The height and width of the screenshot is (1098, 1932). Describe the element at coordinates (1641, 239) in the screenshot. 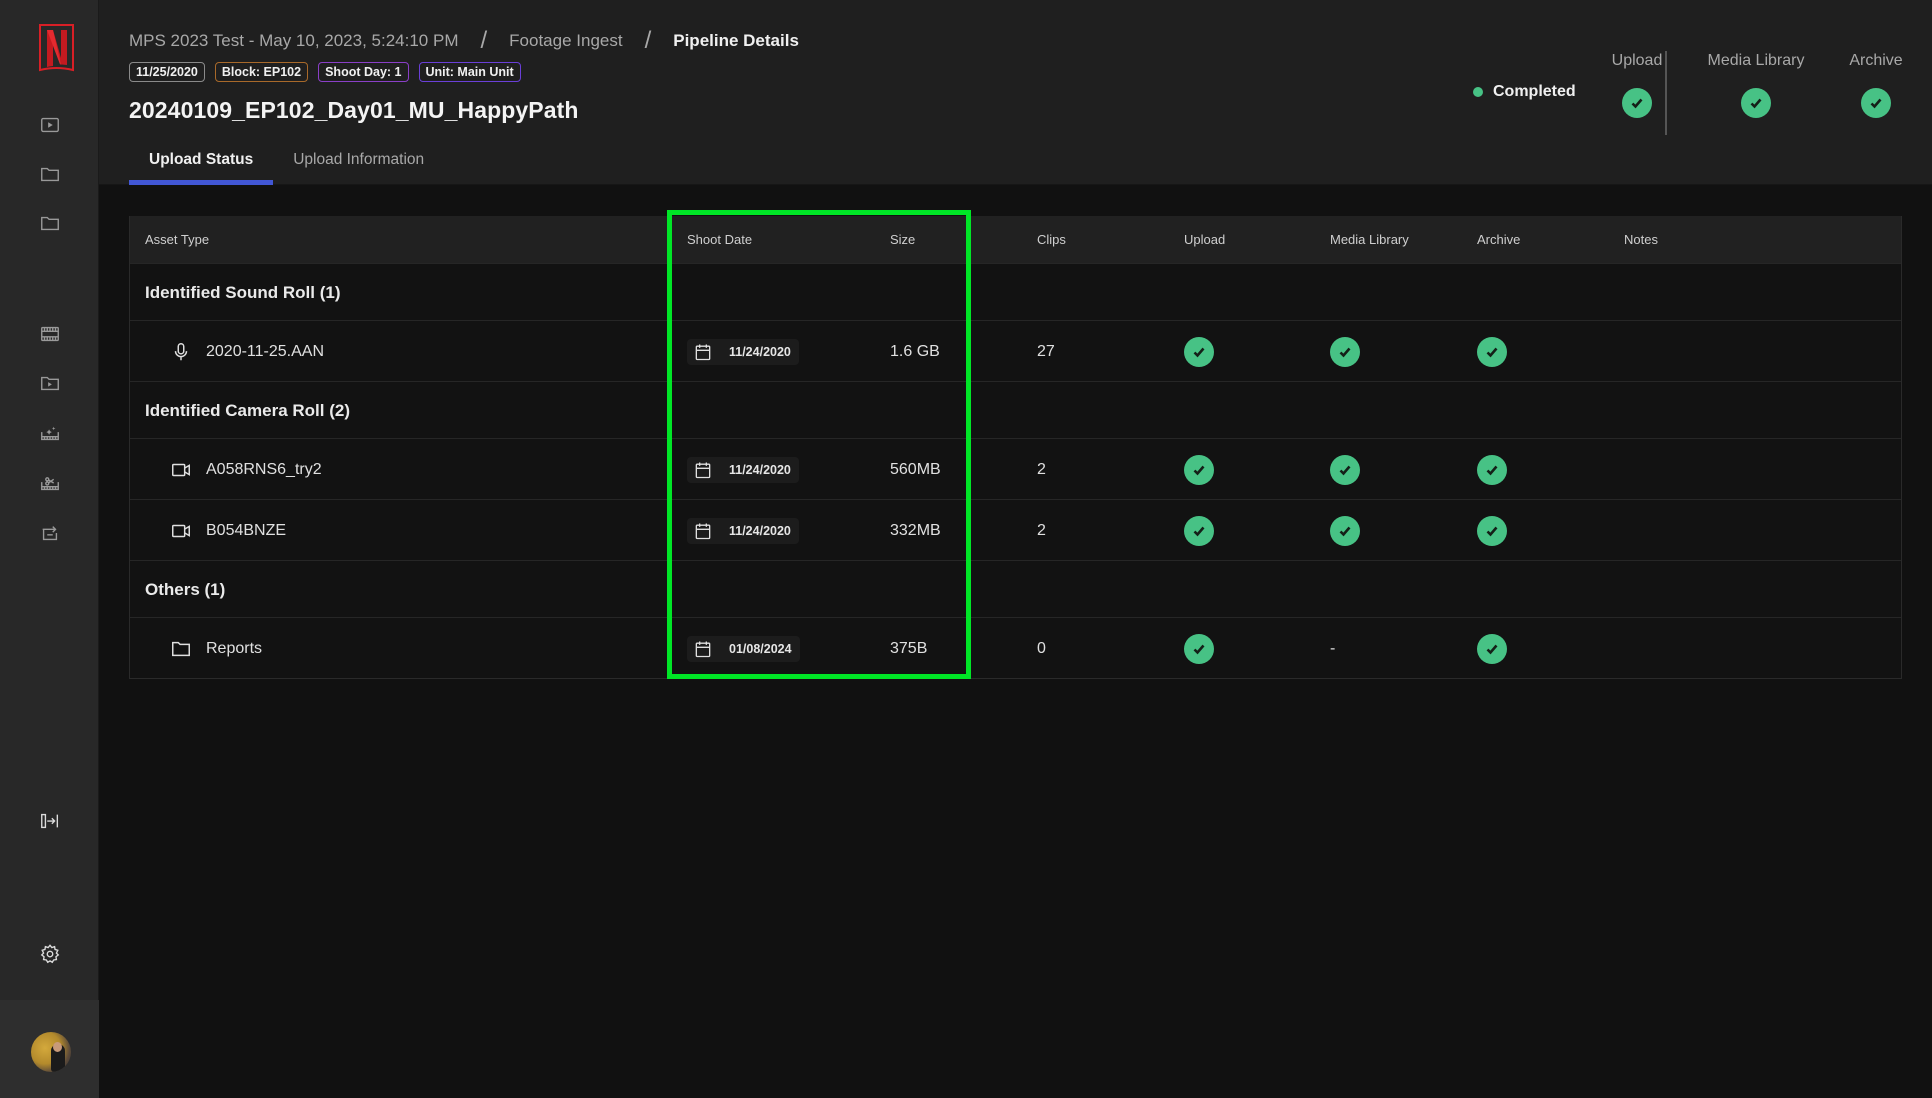

I see `column-header-notes: Notes` at that location.